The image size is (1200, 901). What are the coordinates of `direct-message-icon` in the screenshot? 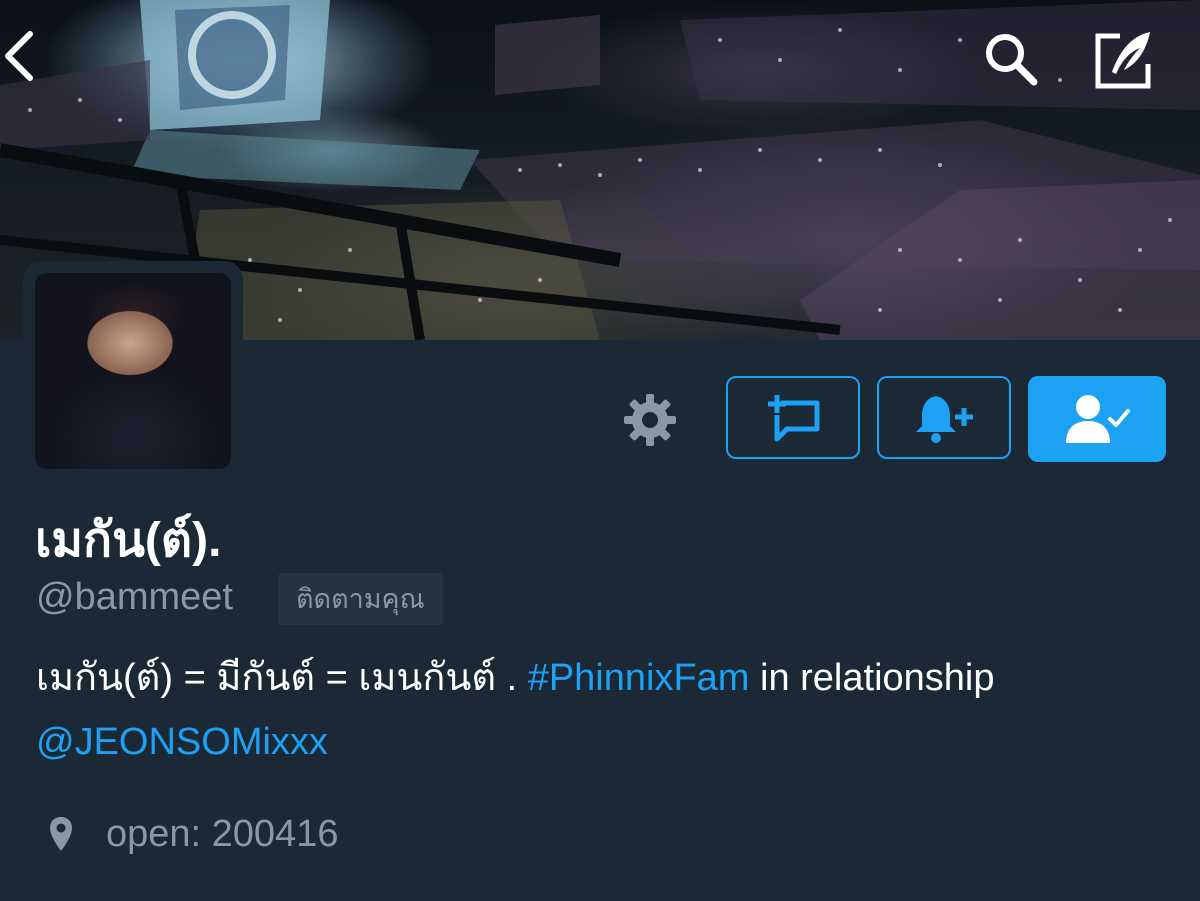 It's located at (794, 417).